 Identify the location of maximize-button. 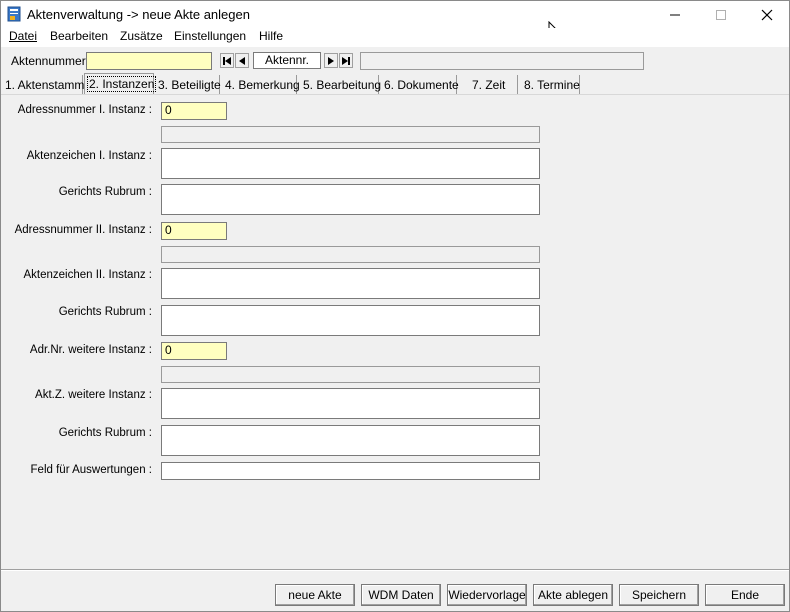
(721, 14).